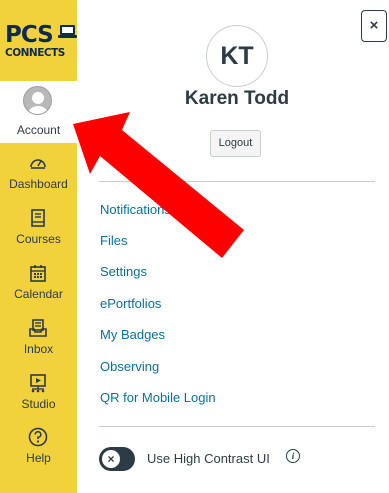 The width and height of the screenshot is (389, 493). What do you see at coordinates (38, 404) in the screenshot?
I see `nav-label-studio: Studio` at bounding box center [38, 404].